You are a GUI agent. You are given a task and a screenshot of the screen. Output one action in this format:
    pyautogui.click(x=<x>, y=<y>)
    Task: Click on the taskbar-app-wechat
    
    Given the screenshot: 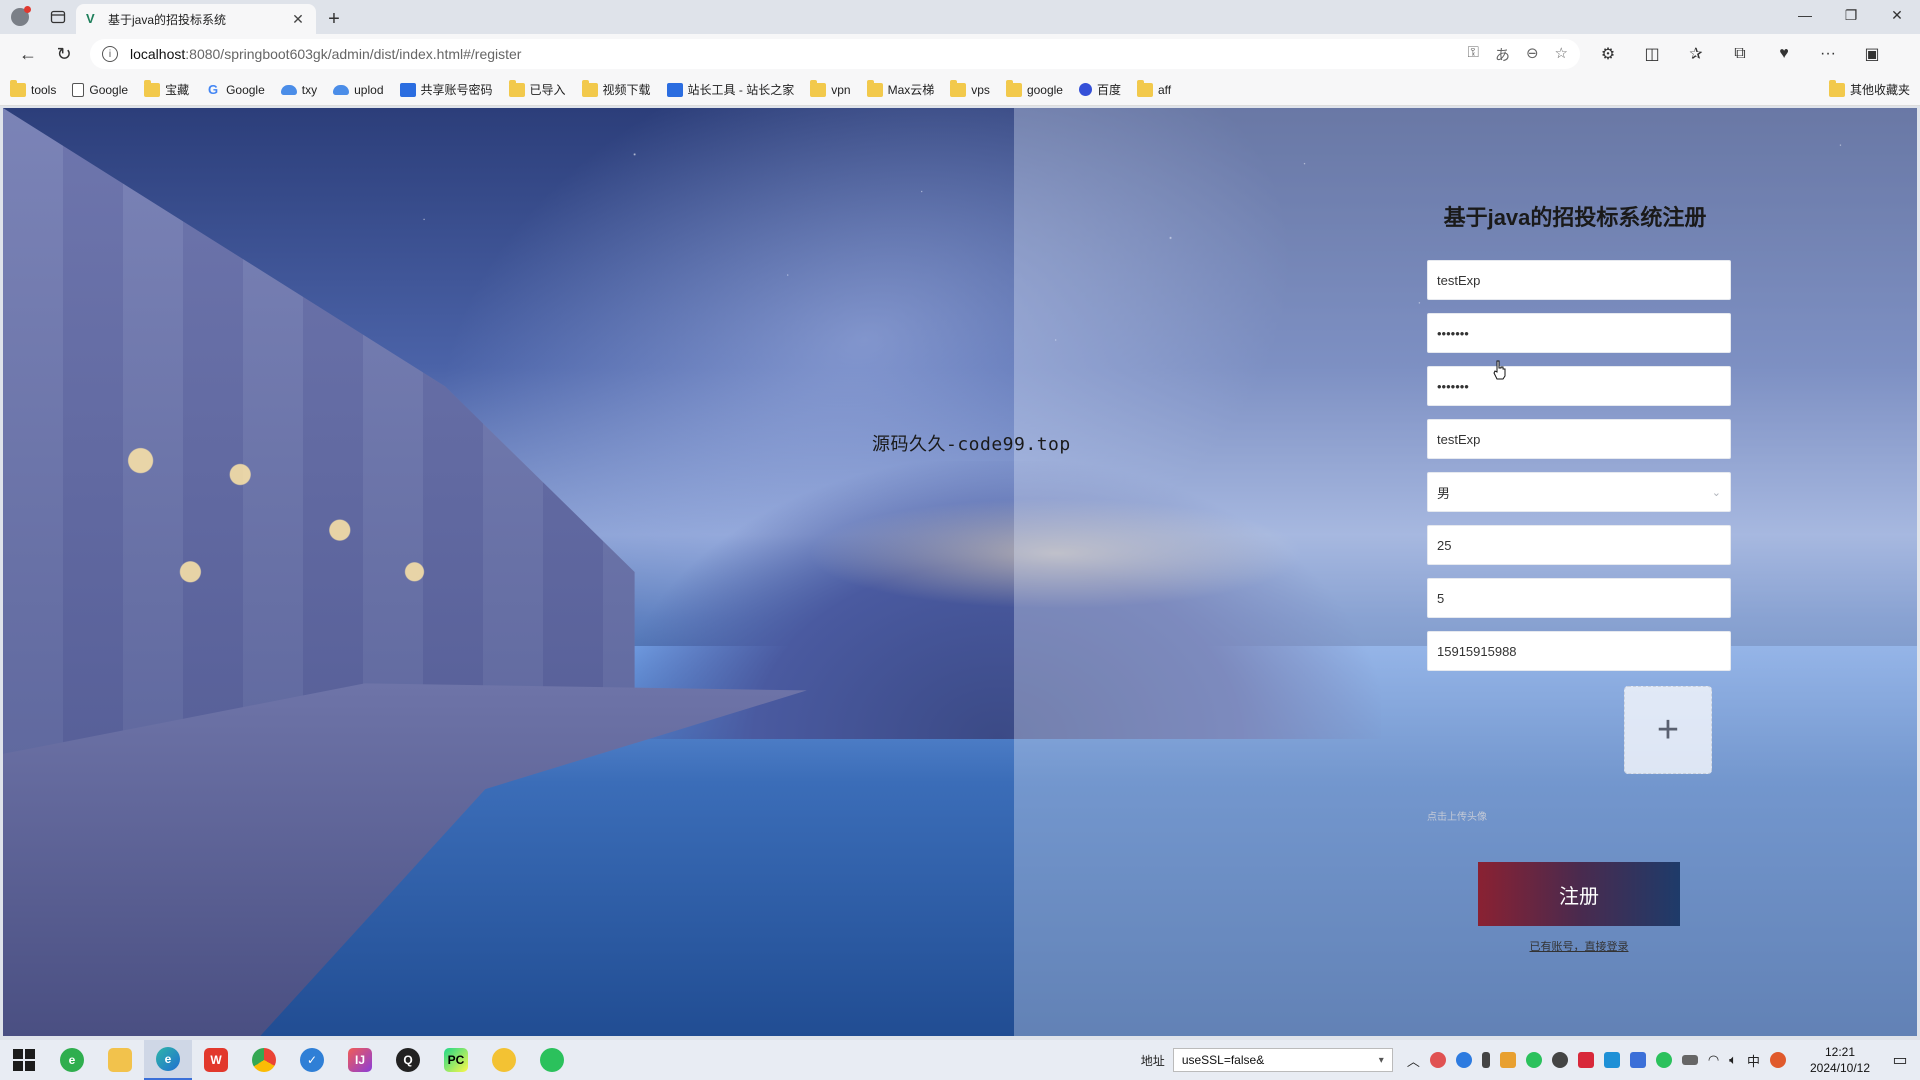 What is the action you would take?
    pyautogui.click(x=552, y=1060)
    